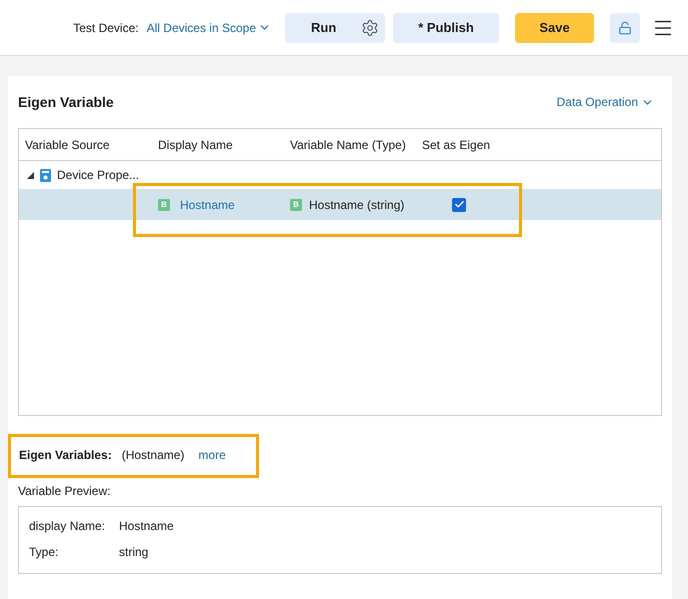 The width and height of the screenshot is (688, 599). What do you see at coordinates (45, 175) in the screenshot?
I see `device-icon` at bounding box center [45, 175].